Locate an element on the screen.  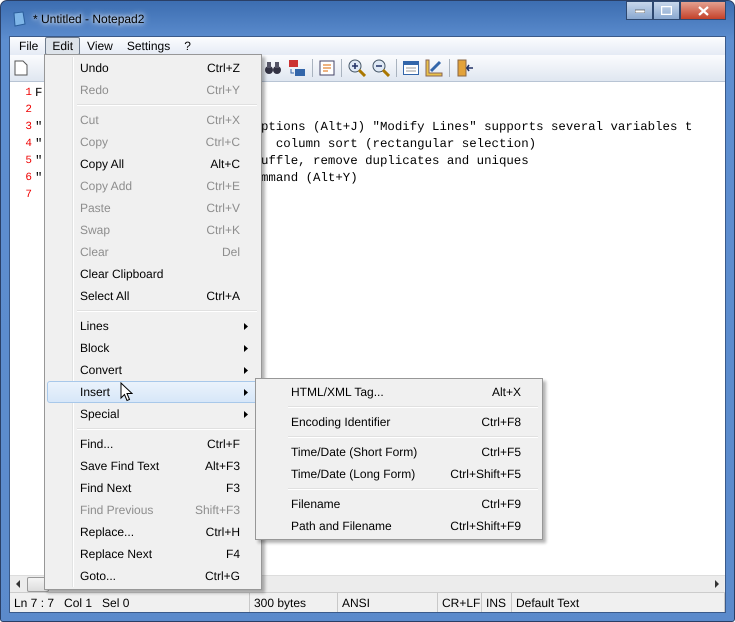
new-document-icon is located at coordinates (21, 68).